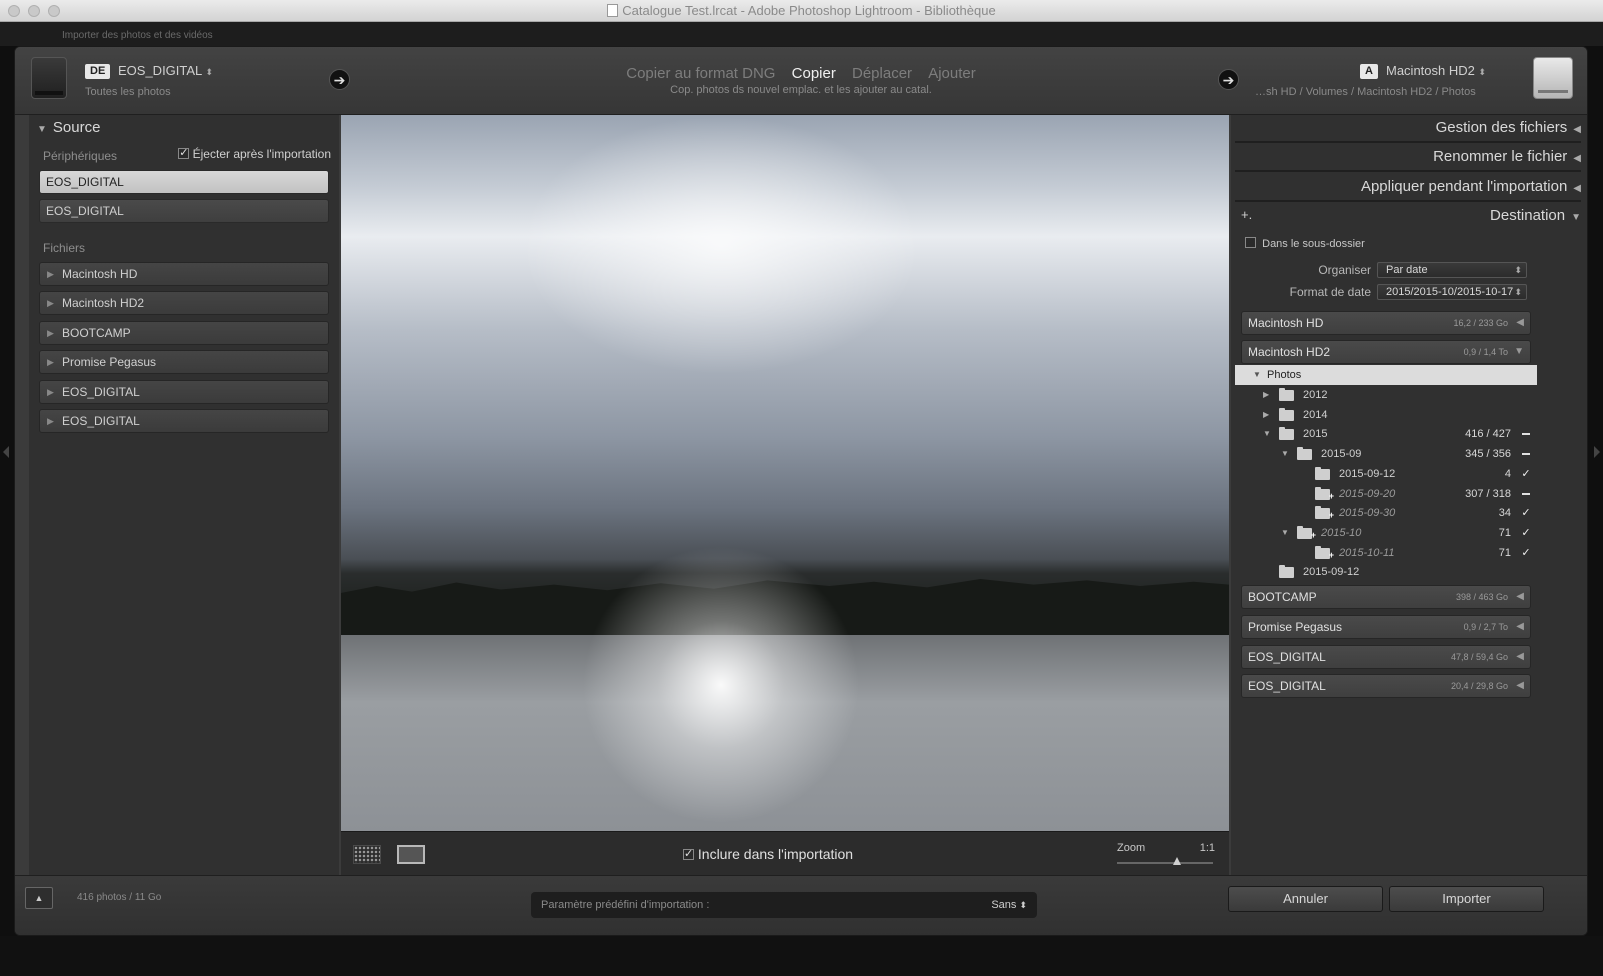 This screenshot has width=1603, height=976. What do you see at coordinates (1386, 352) in the screenshot?
I see `volume-macintosh-hd2: Macintosh HD2 0,9 / 1,4 To ▼` at bounding box center [1386, 352].